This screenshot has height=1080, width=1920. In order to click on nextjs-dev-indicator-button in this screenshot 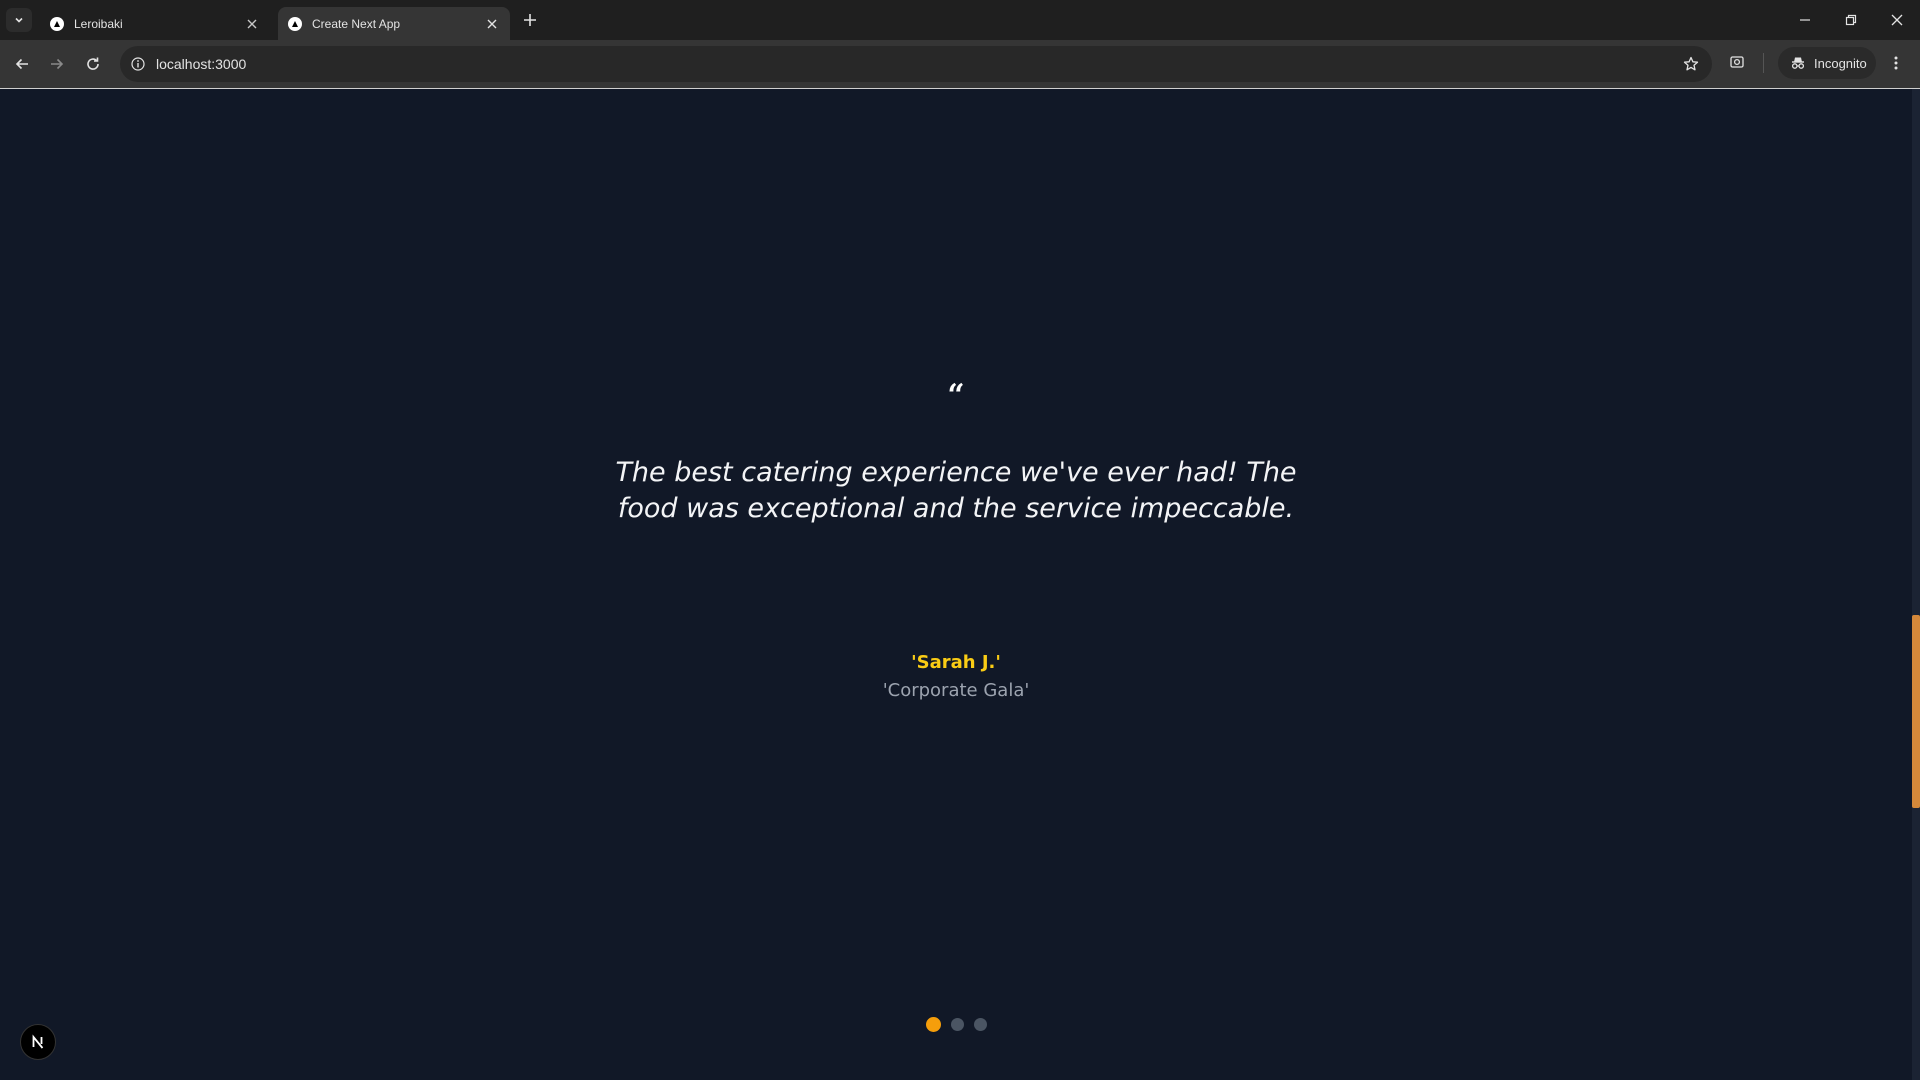, I will do `click(38, 1042)`.